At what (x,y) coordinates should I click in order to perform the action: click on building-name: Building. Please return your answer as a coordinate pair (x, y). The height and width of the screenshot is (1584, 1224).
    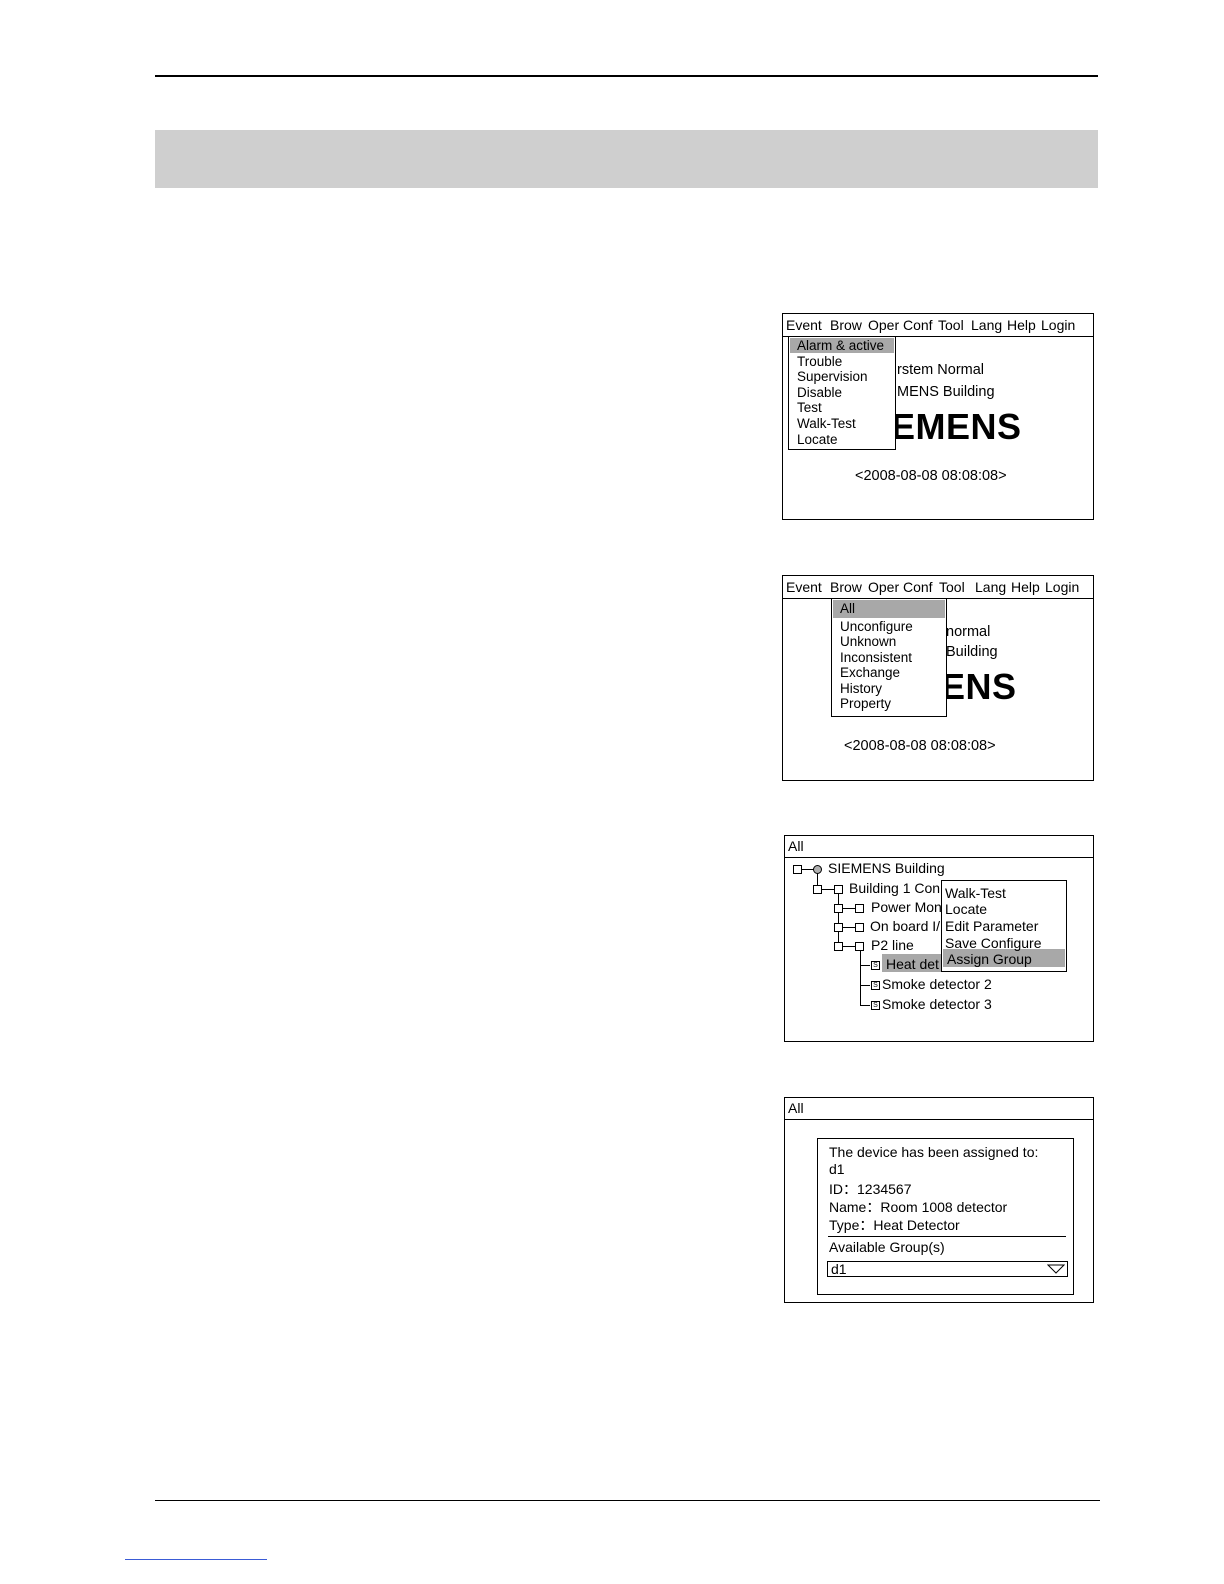
    Looking at the image, I should click on (972, 652).